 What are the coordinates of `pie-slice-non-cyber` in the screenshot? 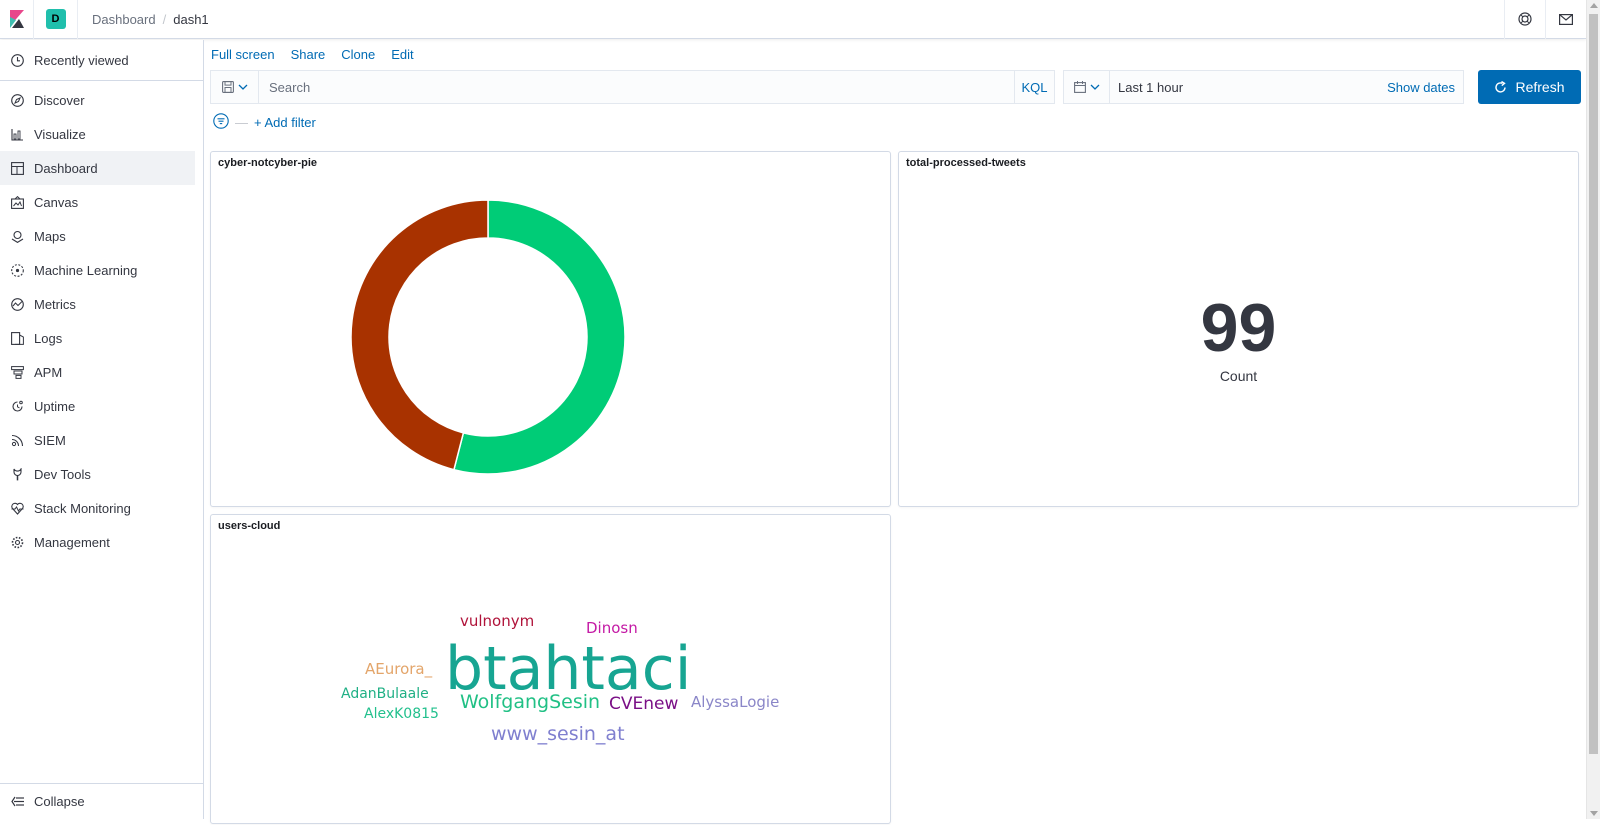 It's located at (539, 337).